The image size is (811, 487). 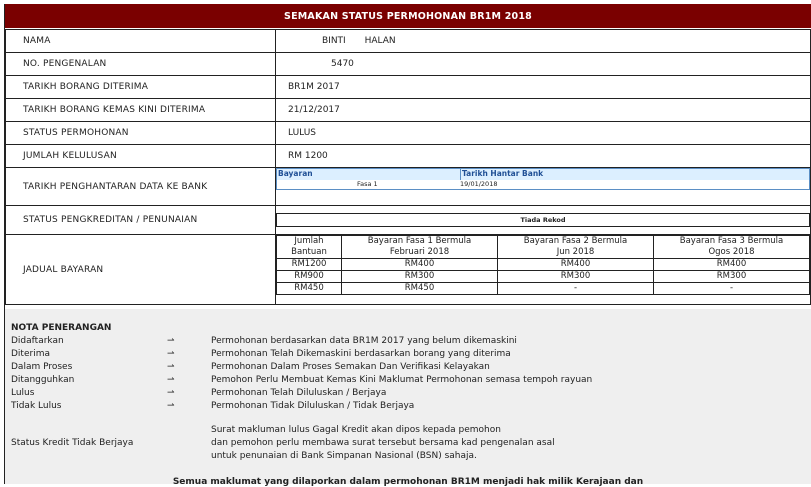 What do you see at coordinates (479, 184) in the screenshot?
I see `bank-row-date: 19/01/2018` at bounding box center [479, 184].